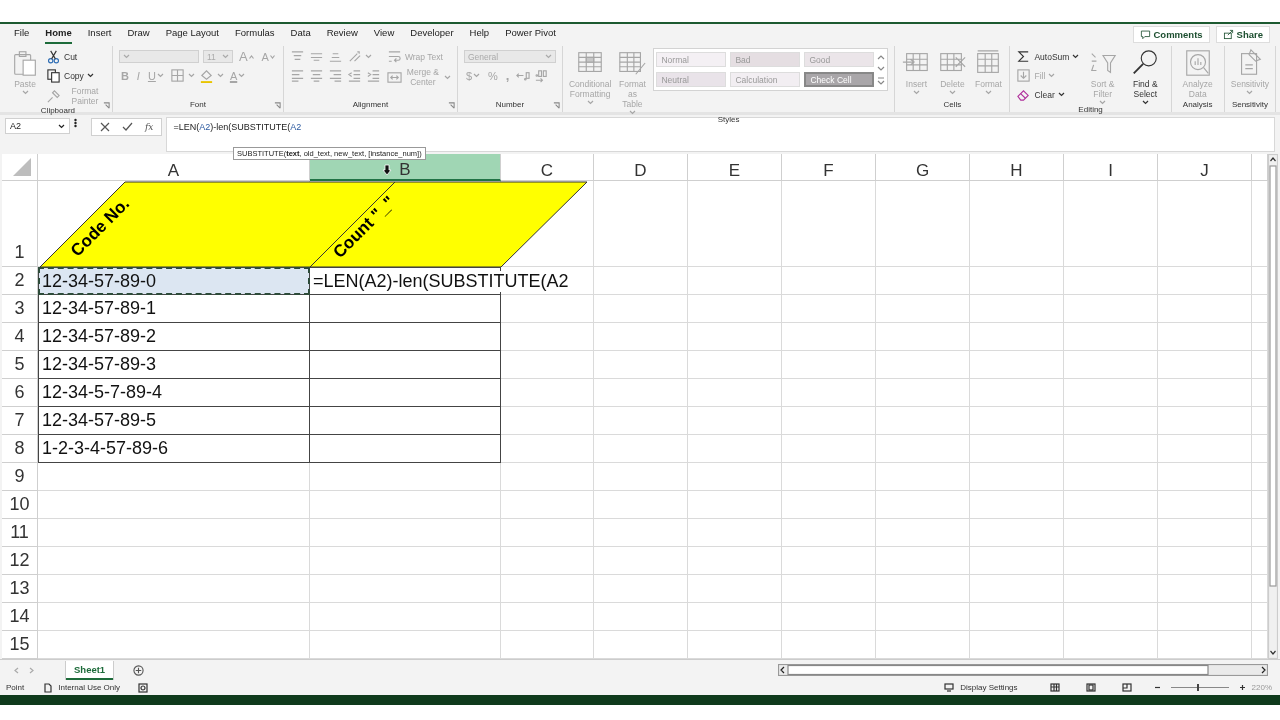 The height and width of the screenshot is (720, 1280). I want to click on previous-sheet-icon, so click(16, 670).